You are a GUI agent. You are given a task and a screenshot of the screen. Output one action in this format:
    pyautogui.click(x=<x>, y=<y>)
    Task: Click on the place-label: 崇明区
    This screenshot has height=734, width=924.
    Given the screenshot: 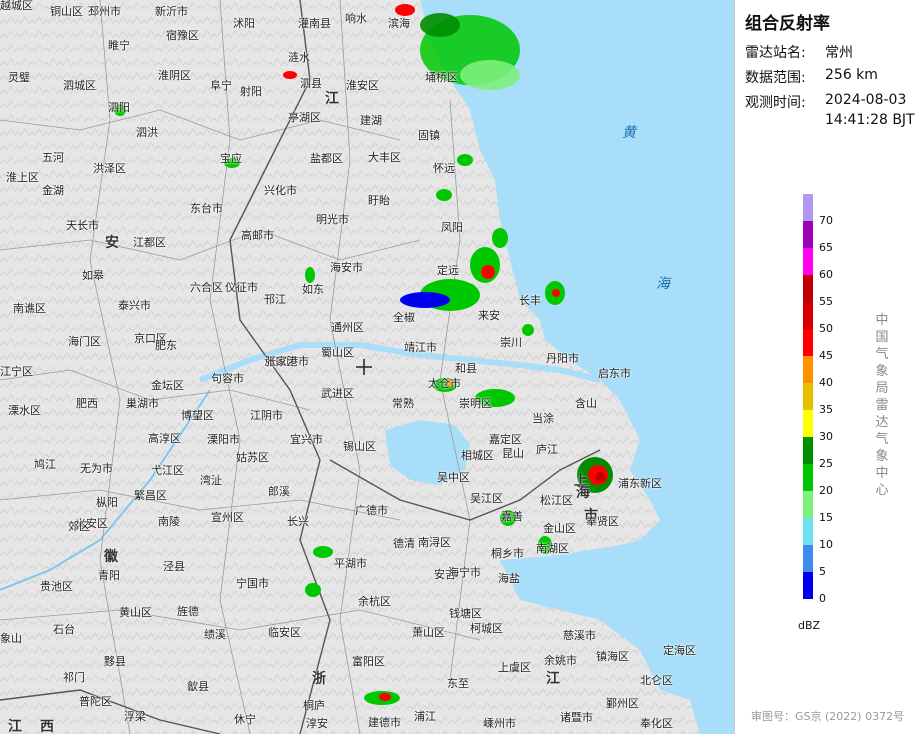 What is the action you would take?
    pyautogui.click(x=475, y=403)
    